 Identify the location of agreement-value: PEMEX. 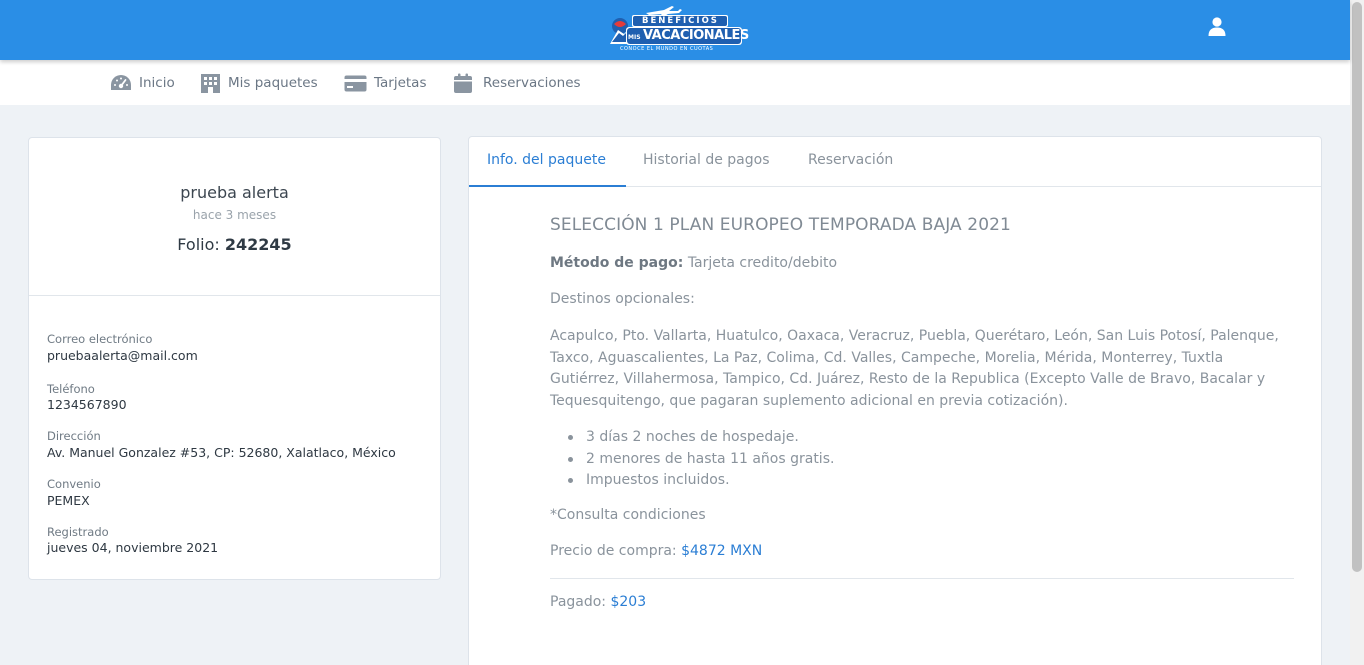
(68, 500).